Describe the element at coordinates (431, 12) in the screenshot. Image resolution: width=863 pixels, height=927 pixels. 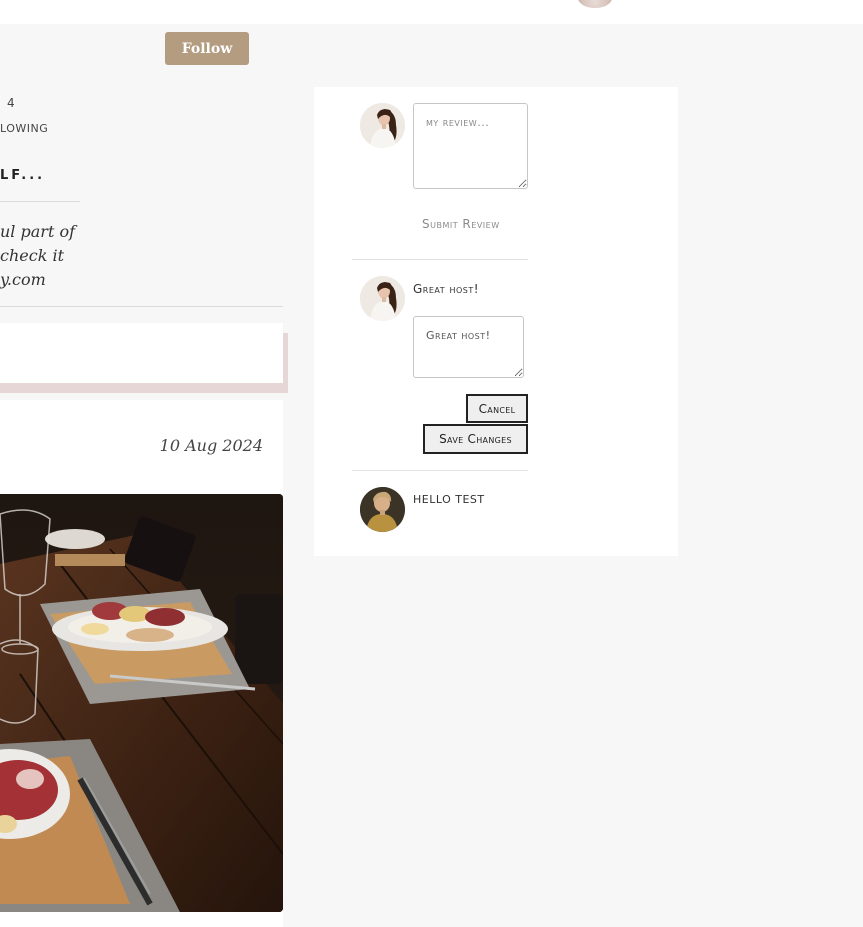
I see `top-nav-bar` at that location.